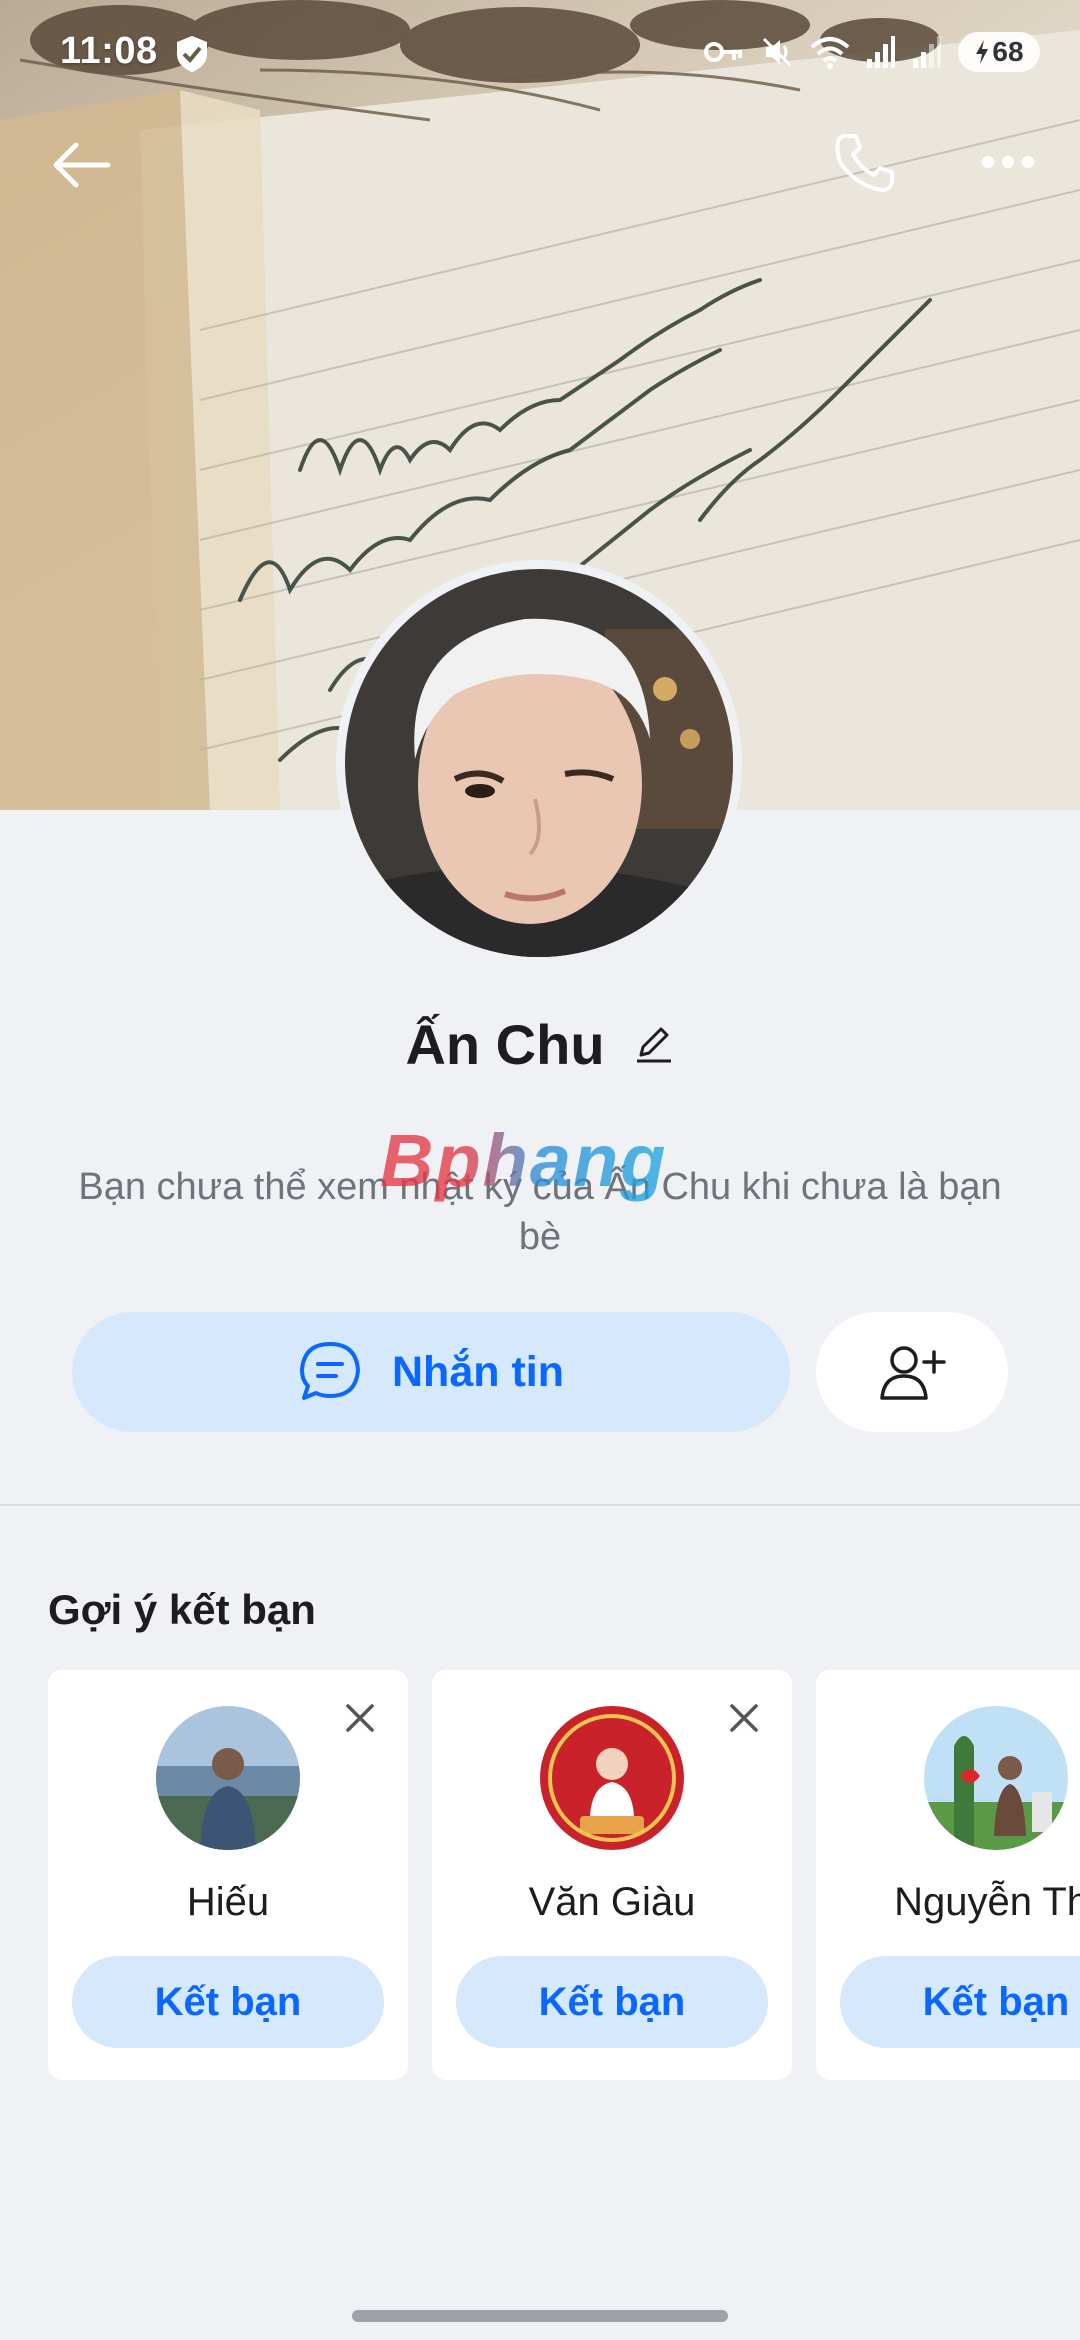 The width and height of the screenshot is (1080, 2340). What do you see at coordinates (830, 53) in the screenshot?
I see `wifi-icon` at bounding box center [830, 53].